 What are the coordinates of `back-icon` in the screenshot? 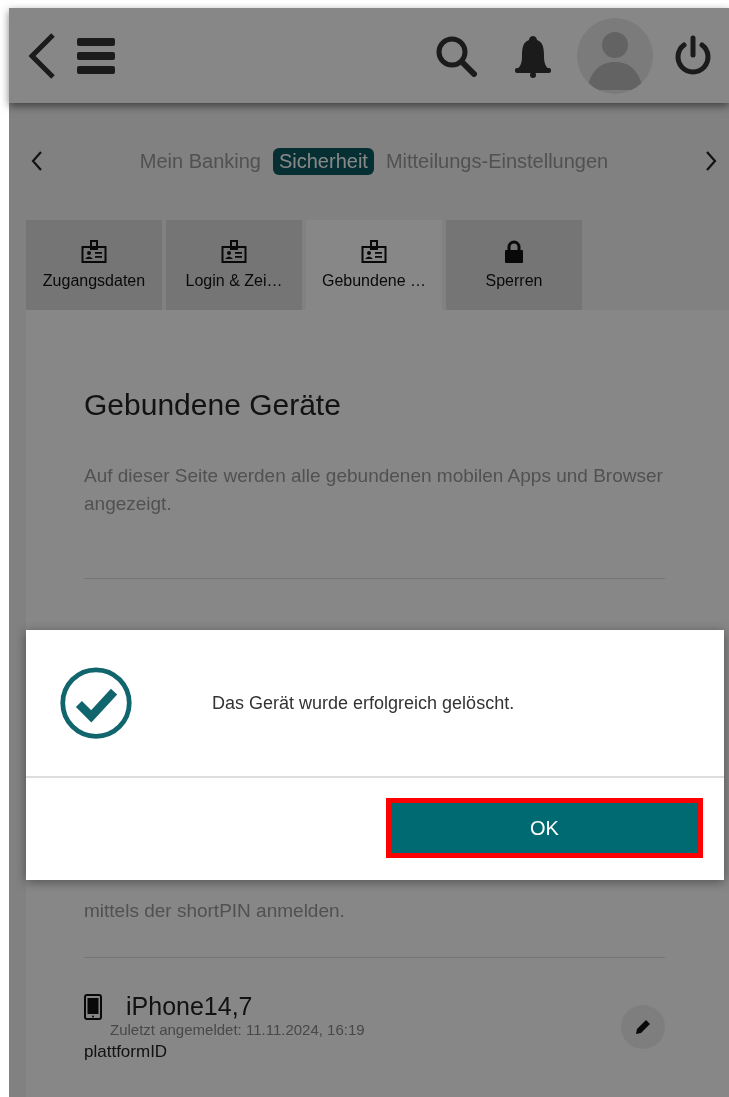 It's located at (42, 55).